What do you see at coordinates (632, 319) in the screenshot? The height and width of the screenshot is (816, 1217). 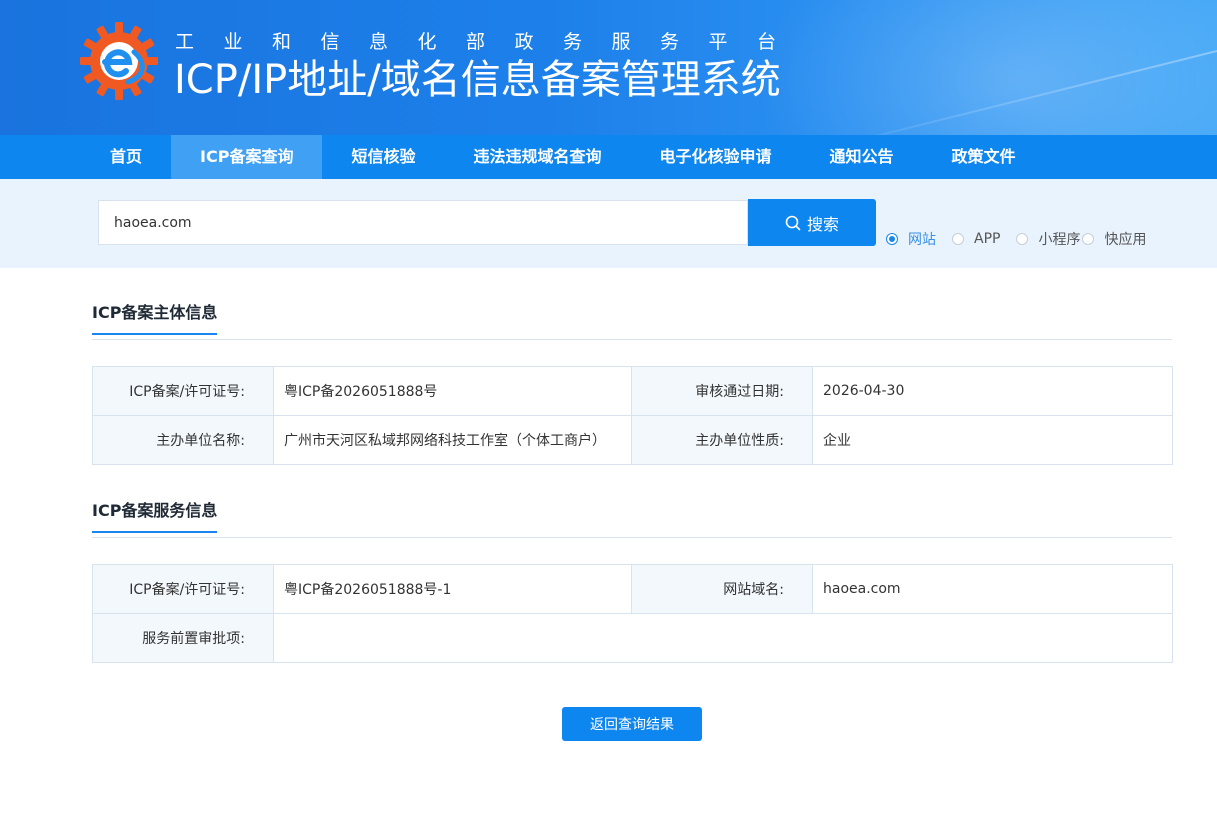 I see `subject-info-header: ICP备案主体信息` at bounding box center [632, 319].